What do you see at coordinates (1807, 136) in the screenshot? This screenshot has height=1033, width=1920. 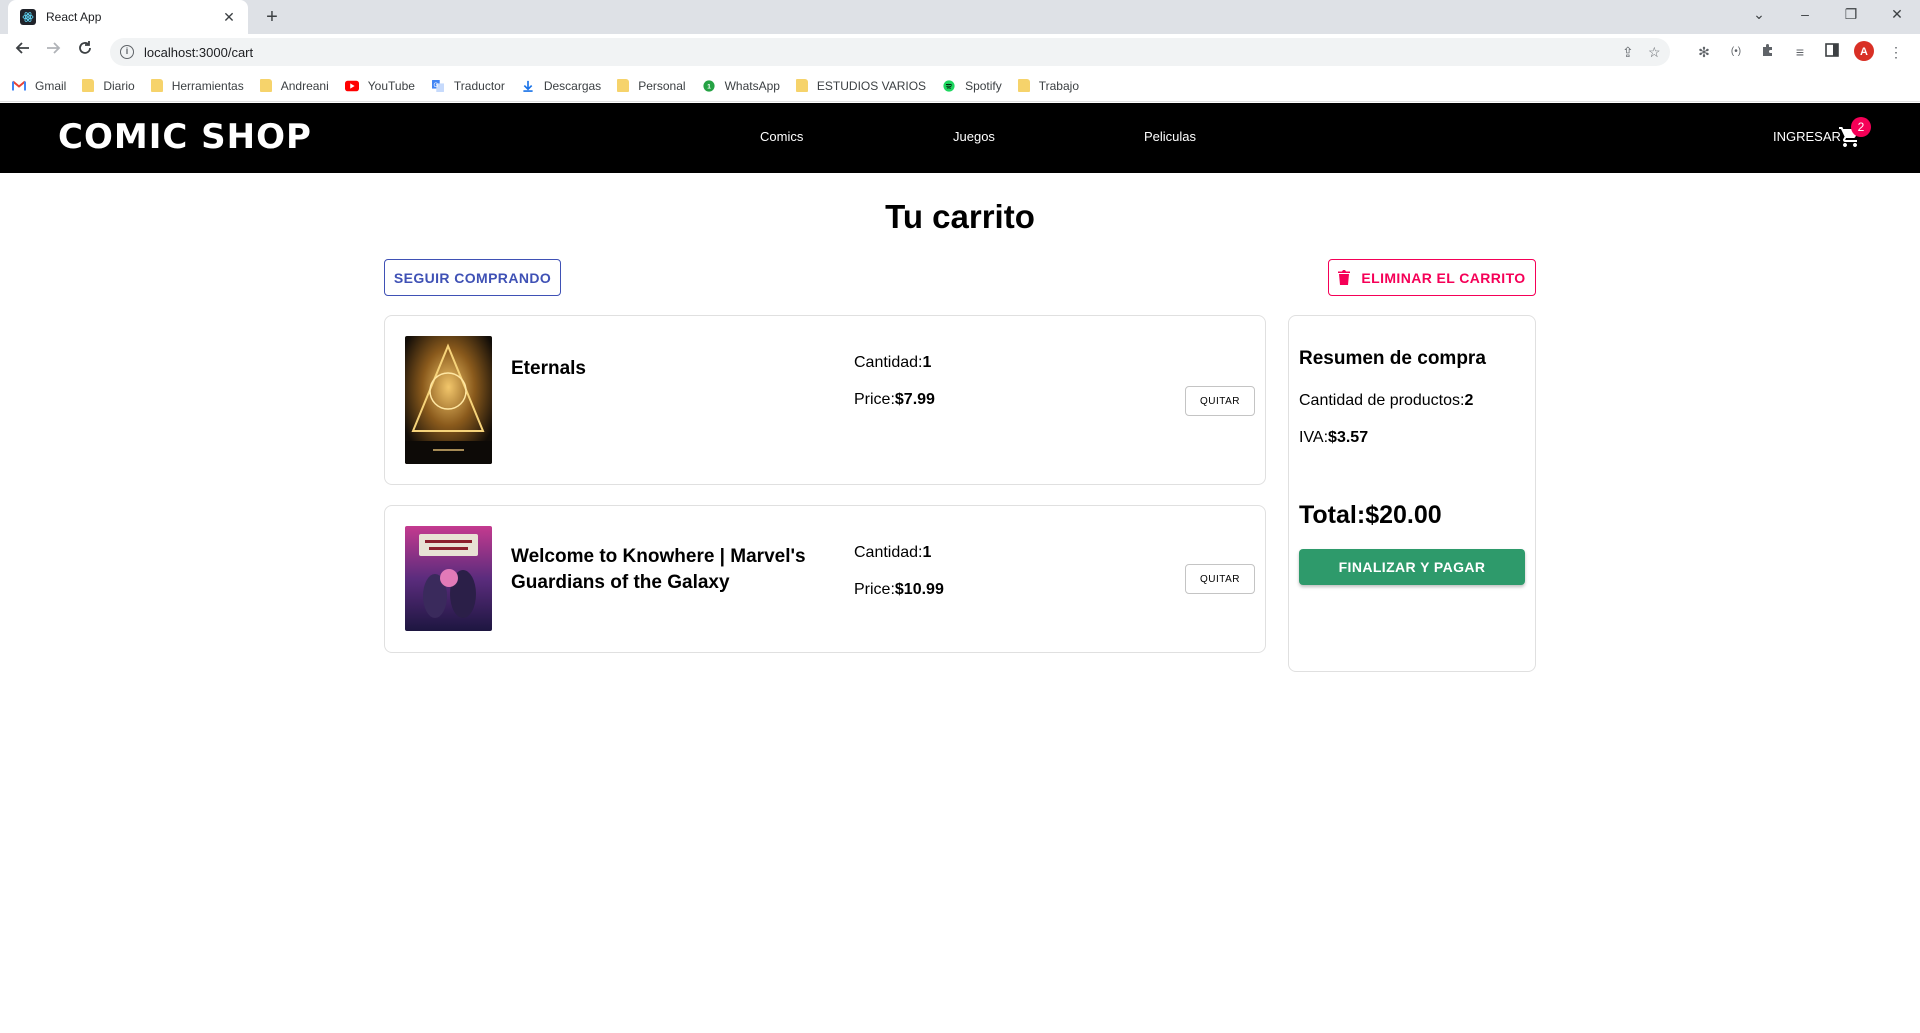 I see `login-button: INGRESAR` at bounding box center [1807, 136].